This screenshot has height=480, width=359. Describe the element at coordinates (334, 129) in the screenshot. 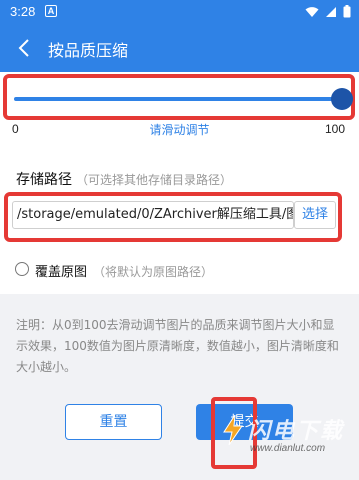

I see `slider-max-label: 100` at that location.